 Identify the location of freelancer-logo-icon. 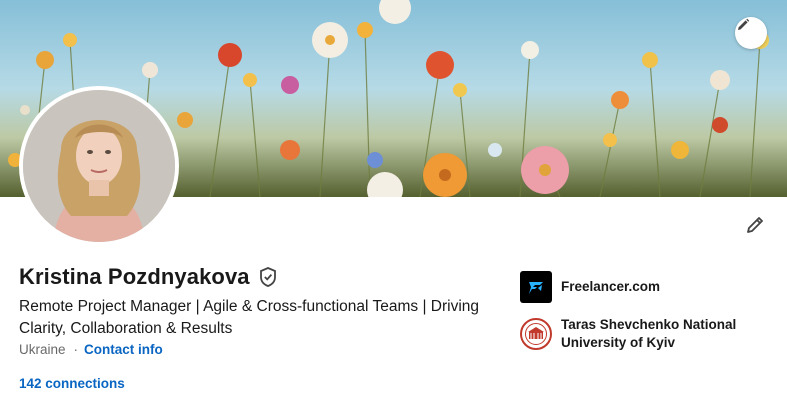
(536, 287).